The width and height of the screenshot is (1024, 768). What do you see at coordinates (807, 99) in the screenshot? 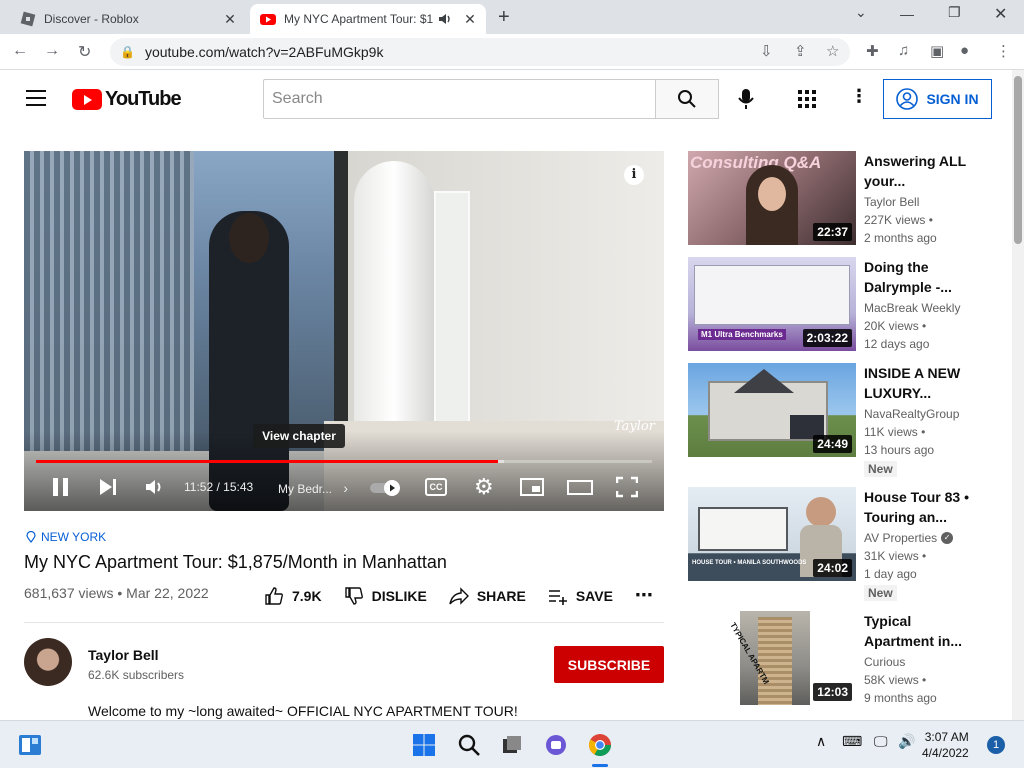
I see `apps-grid-icon` at bounding box center [807, 99].